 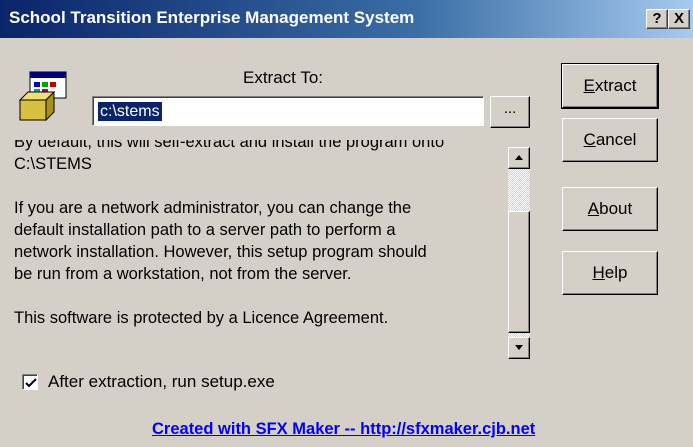 I want to click on about-accel: A, so click(x=593, y=208).